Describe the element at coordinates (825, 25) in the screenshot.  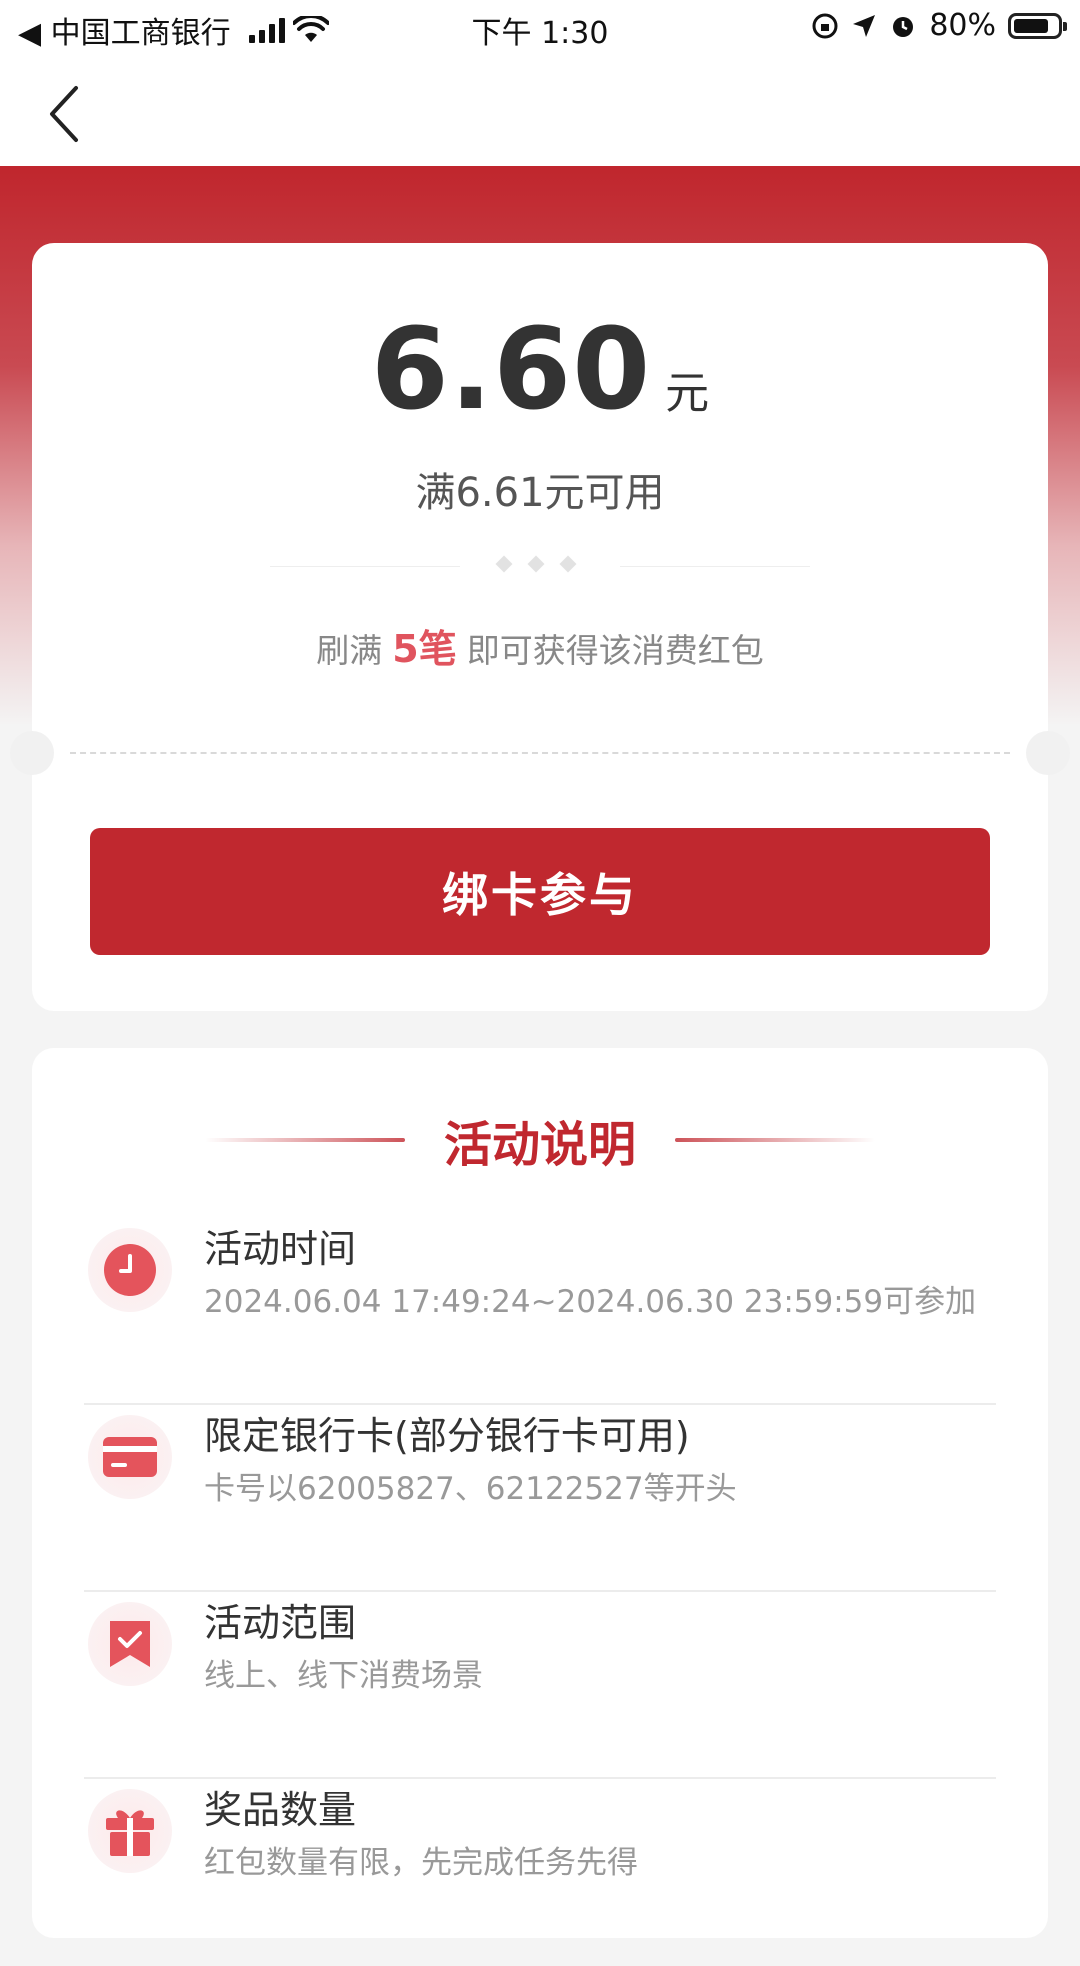
I see `rotation-lock-icon` at that location.